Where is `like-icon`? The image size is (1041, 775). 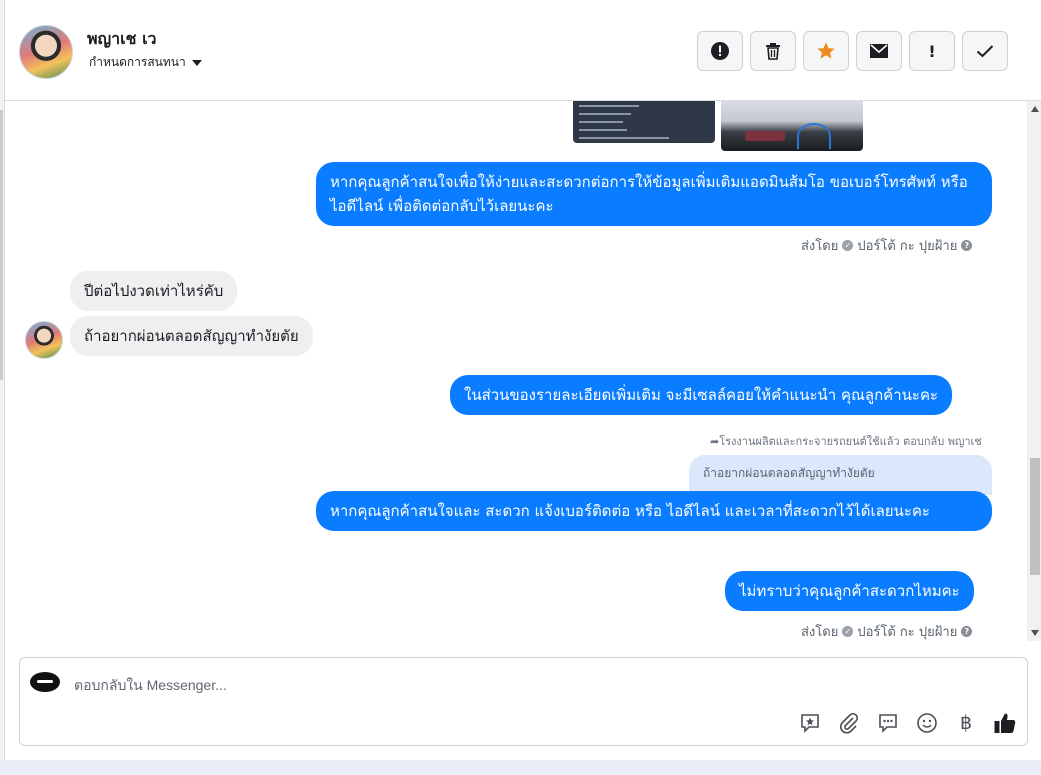
like-icon is located at coordinates (1005, 723).